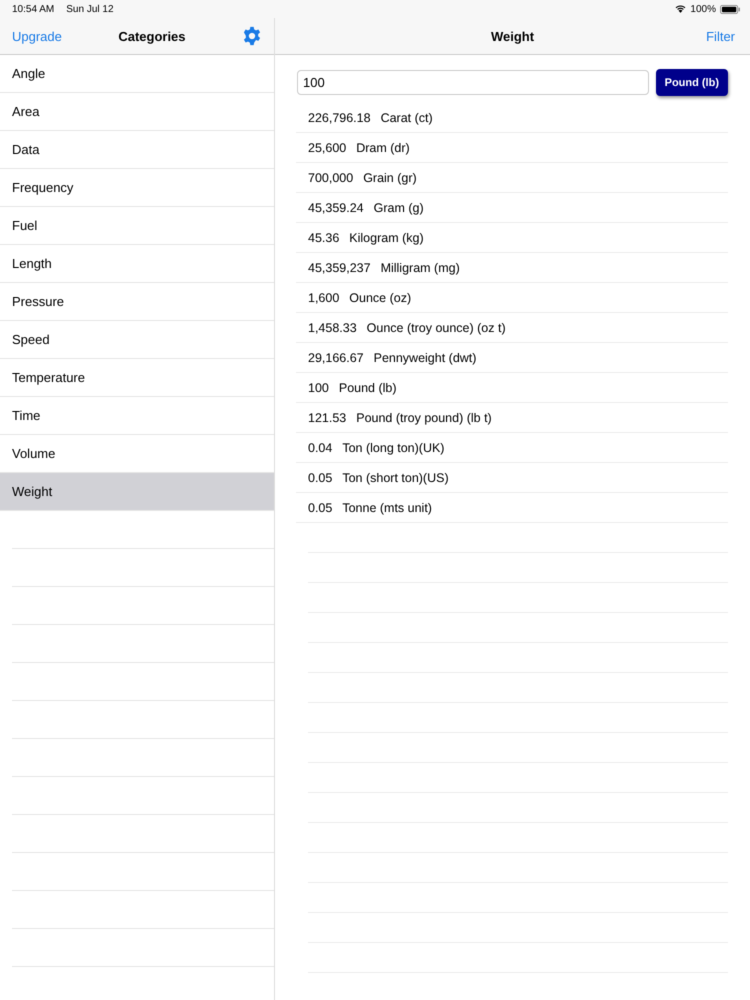 The height and width of the screenshot is (1000, 750). What do you see at coordinates (390, 177) in the screenshot?
I see `result-unit: Grain (gr)` at bounding box center [390, 177].